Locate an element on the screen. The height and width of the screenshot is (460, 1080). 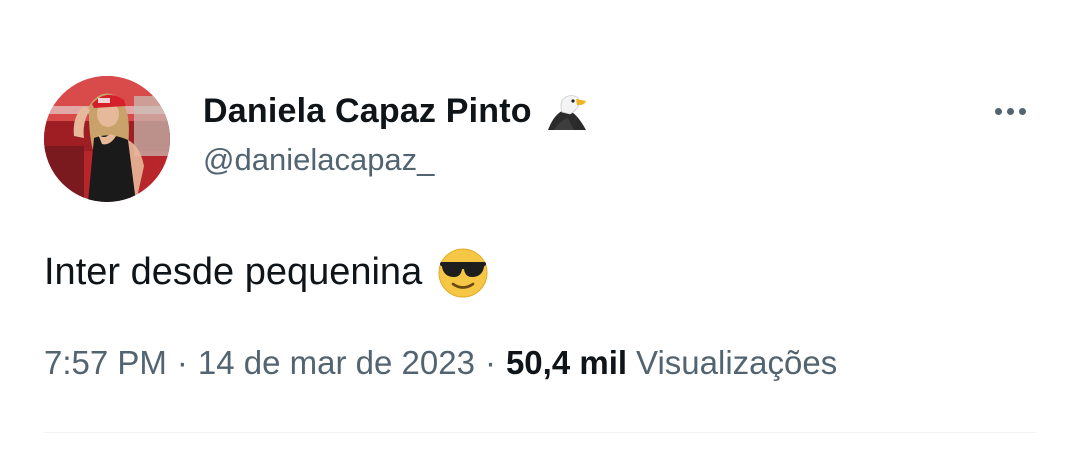
author-display-name: Daniela Capaz Pinto is located at coordinates (367, 111).